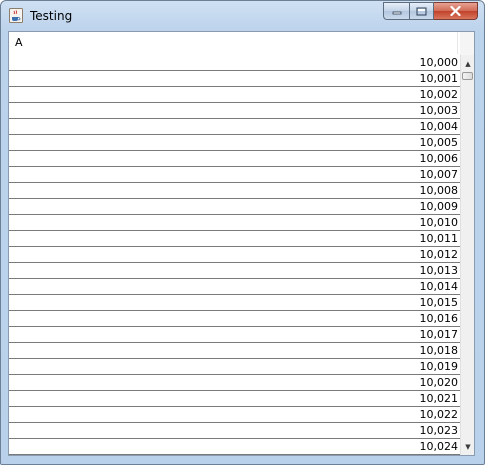  What do you see at coordinates (234, 415) in the screenshot?
I see `table-row: 10,022` at bounding box center [234, 415].